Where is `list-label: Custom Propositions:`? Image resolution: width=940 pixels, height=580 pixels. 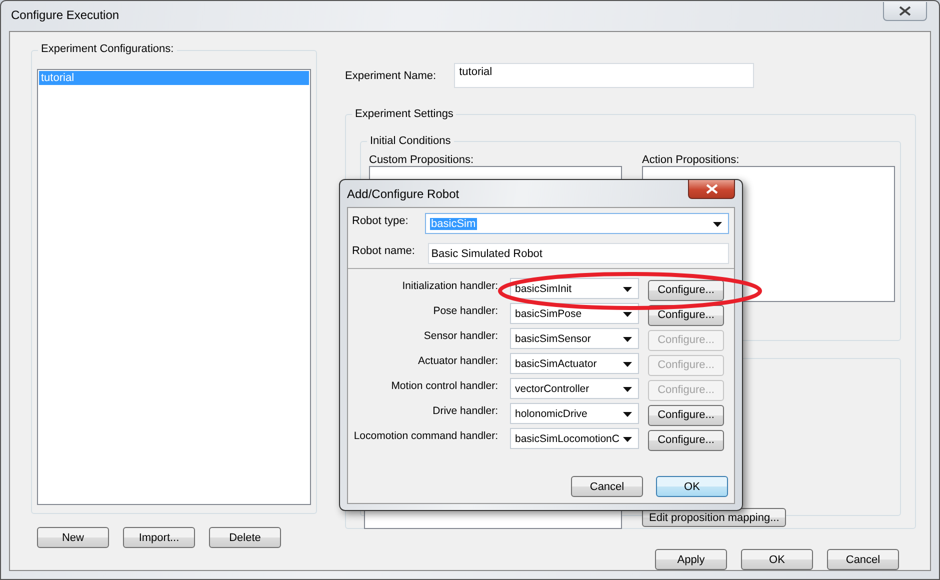 list-label: Custom Propositions: is located at coordinates (422, 160).